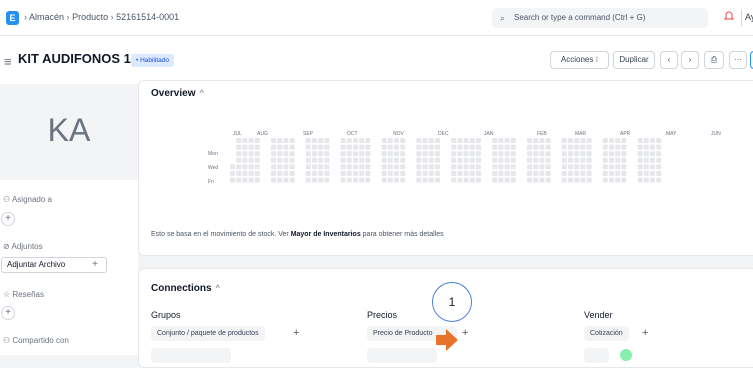  What do you see at coordinates (208, 333) in the screenshot?
I see `product-bundle-link: Conjunto / paquete de productos` at bounding box center [208, 333].